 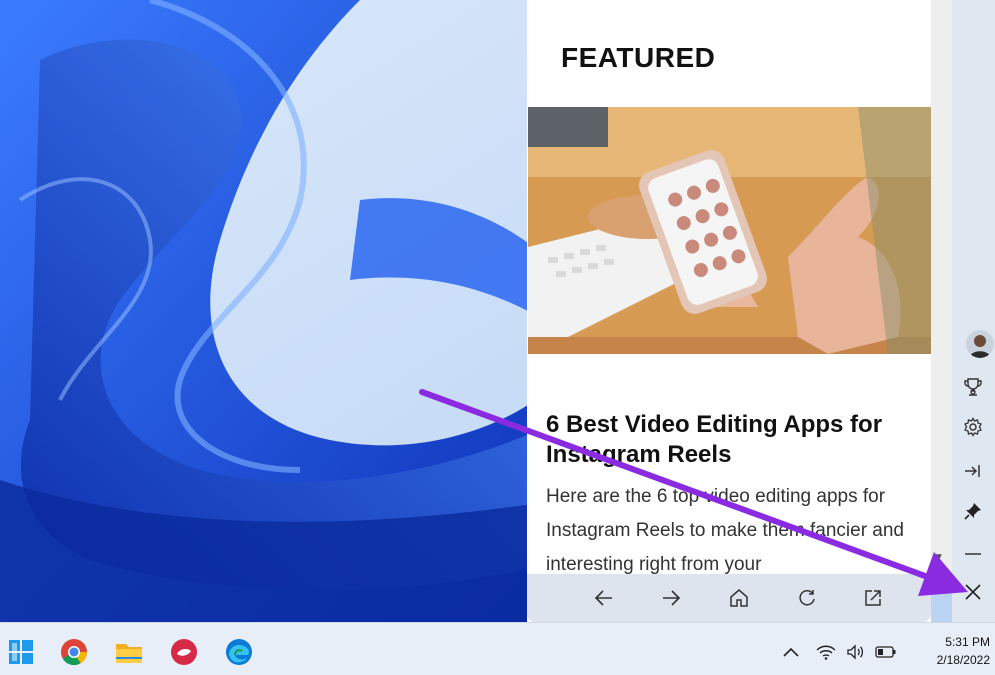 What do you see at coordinates (129, 652) in the screenshot?
I see `file-explorer-icon` at bounding box center [129, 652].